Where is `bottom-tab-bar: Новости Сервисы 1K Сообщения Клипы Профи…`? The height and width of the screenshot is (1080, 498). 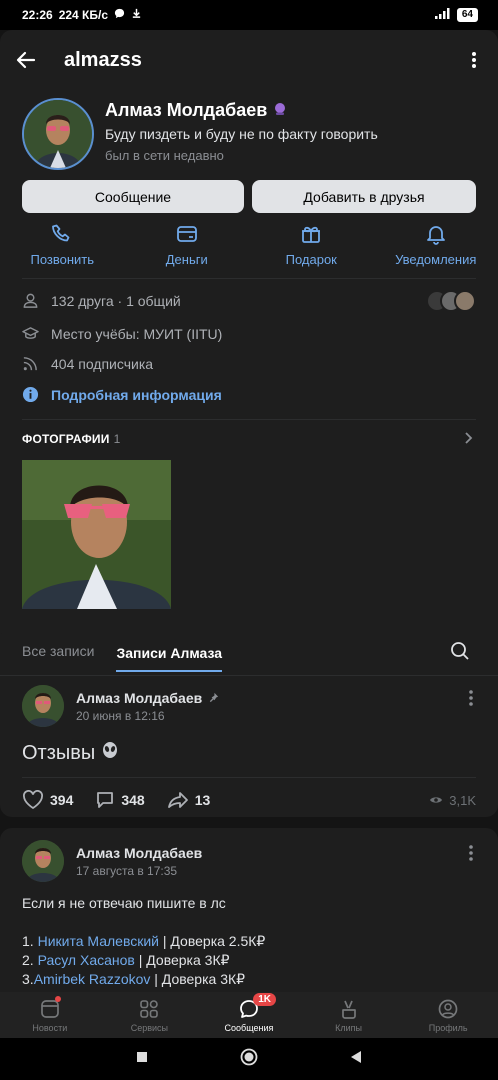
bottom-tab-bar: Новости Сервисы 1K Сообщения Клипы Профи… is located at coordinates (249, 1015).